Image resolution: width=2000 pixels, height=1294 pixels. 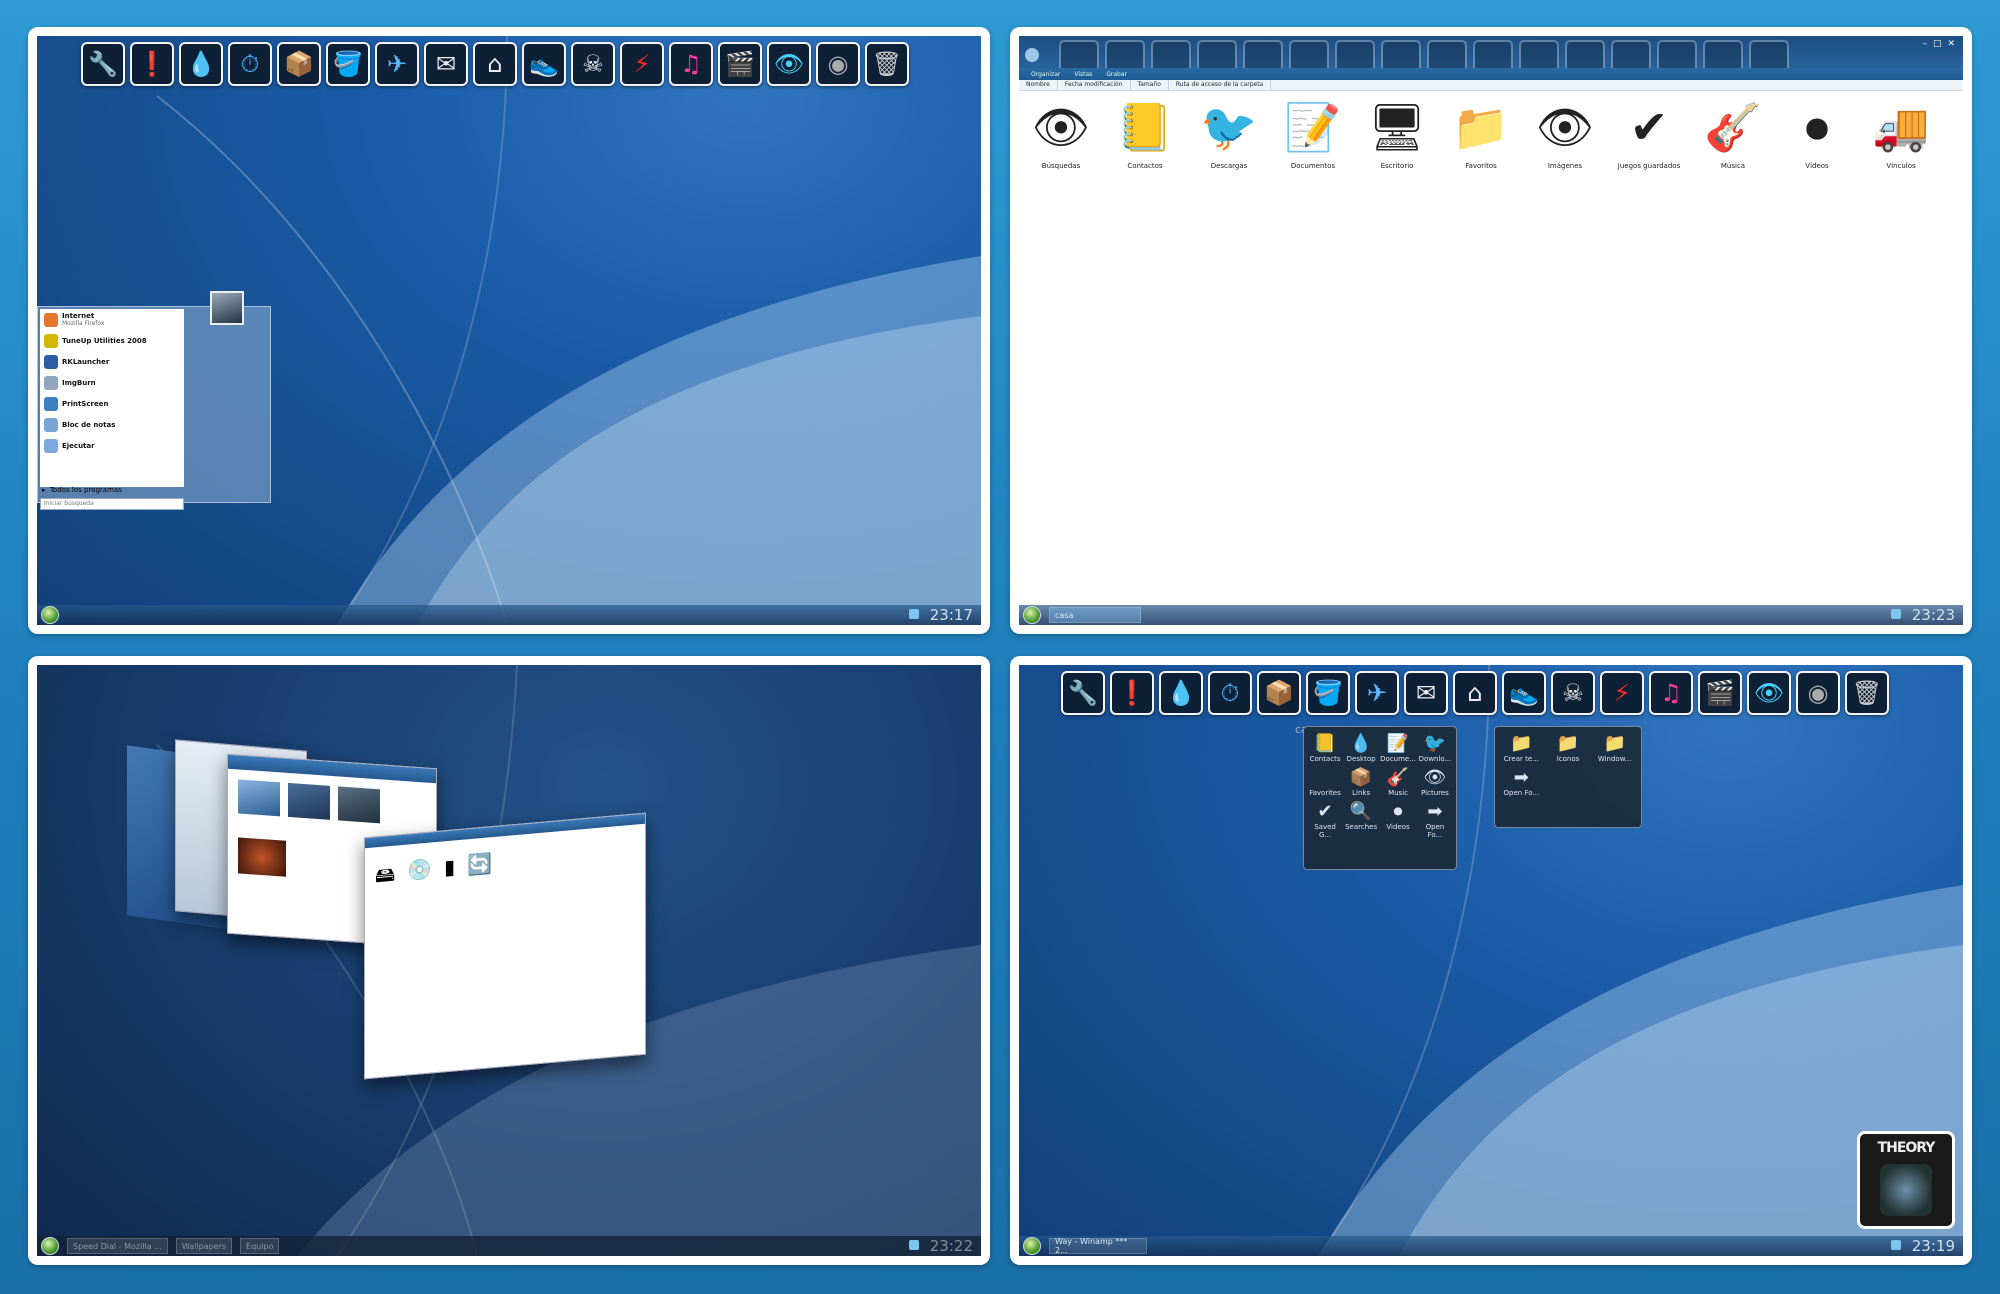 What do you see at coordinates (112, 445) in the screenshot?
I see `start-menu-item: Ejecutar` at bounding box center [112, 445].